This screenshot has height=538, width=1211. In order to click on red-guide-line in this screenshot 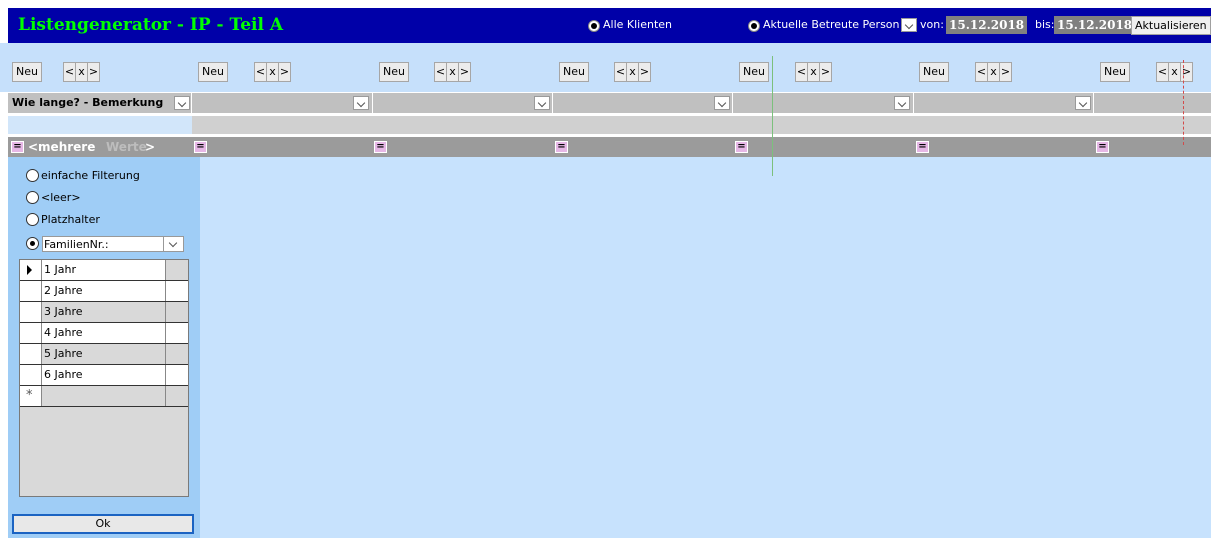, I will do `click(1183, 102)`.